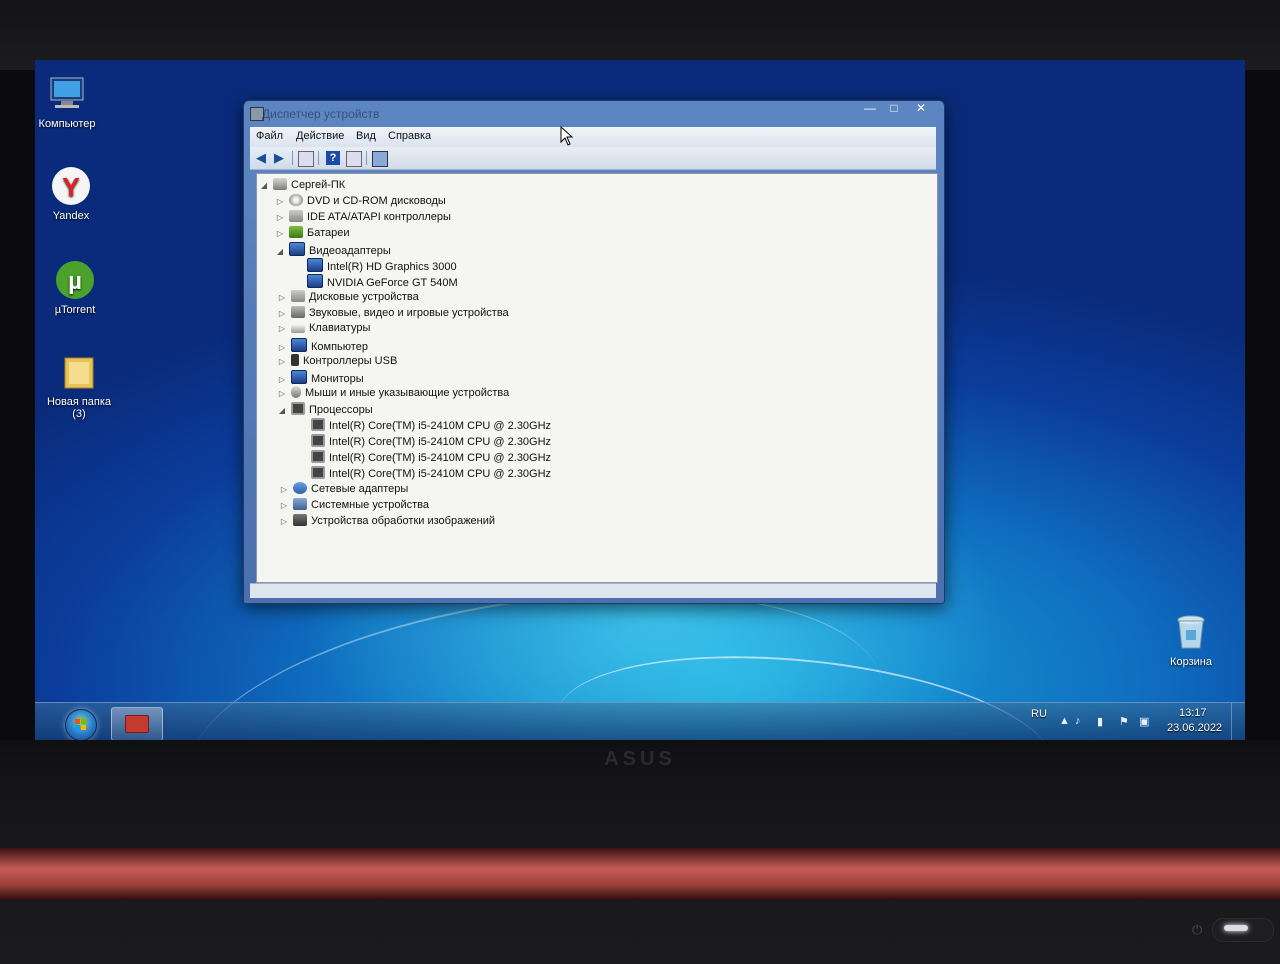 This screenshot has height=964, width=1280. What do you see at coordinates (640, 721) in the screenshot?
I see `taskbar: RU ▲ ♪ ▮ ⚑ ▣ 13:17 23.06.2022` at bounding box center [640, 721].